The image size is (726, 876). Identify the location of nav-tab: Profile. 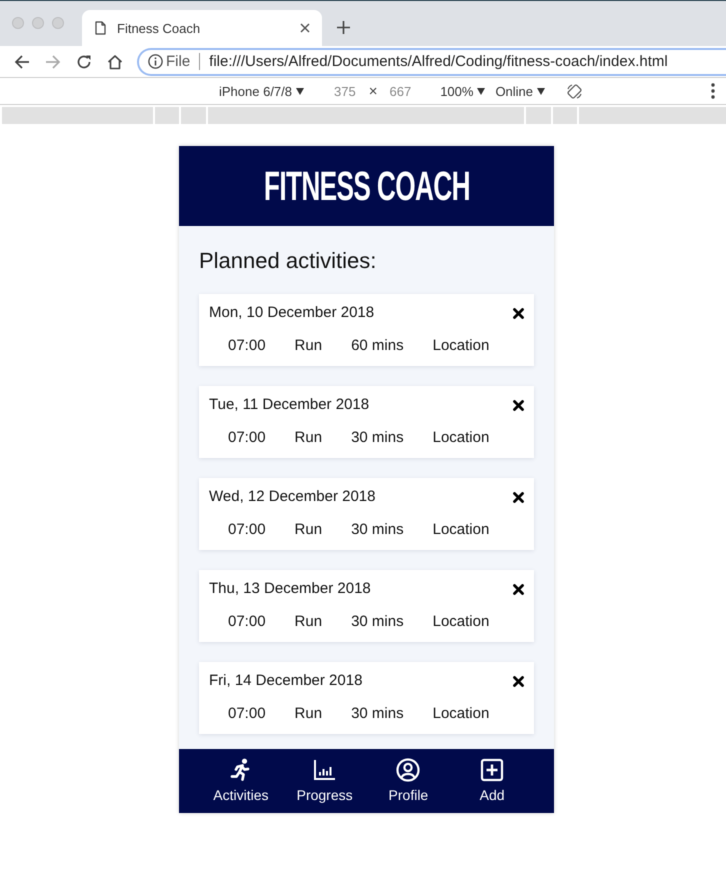
(408, 781).